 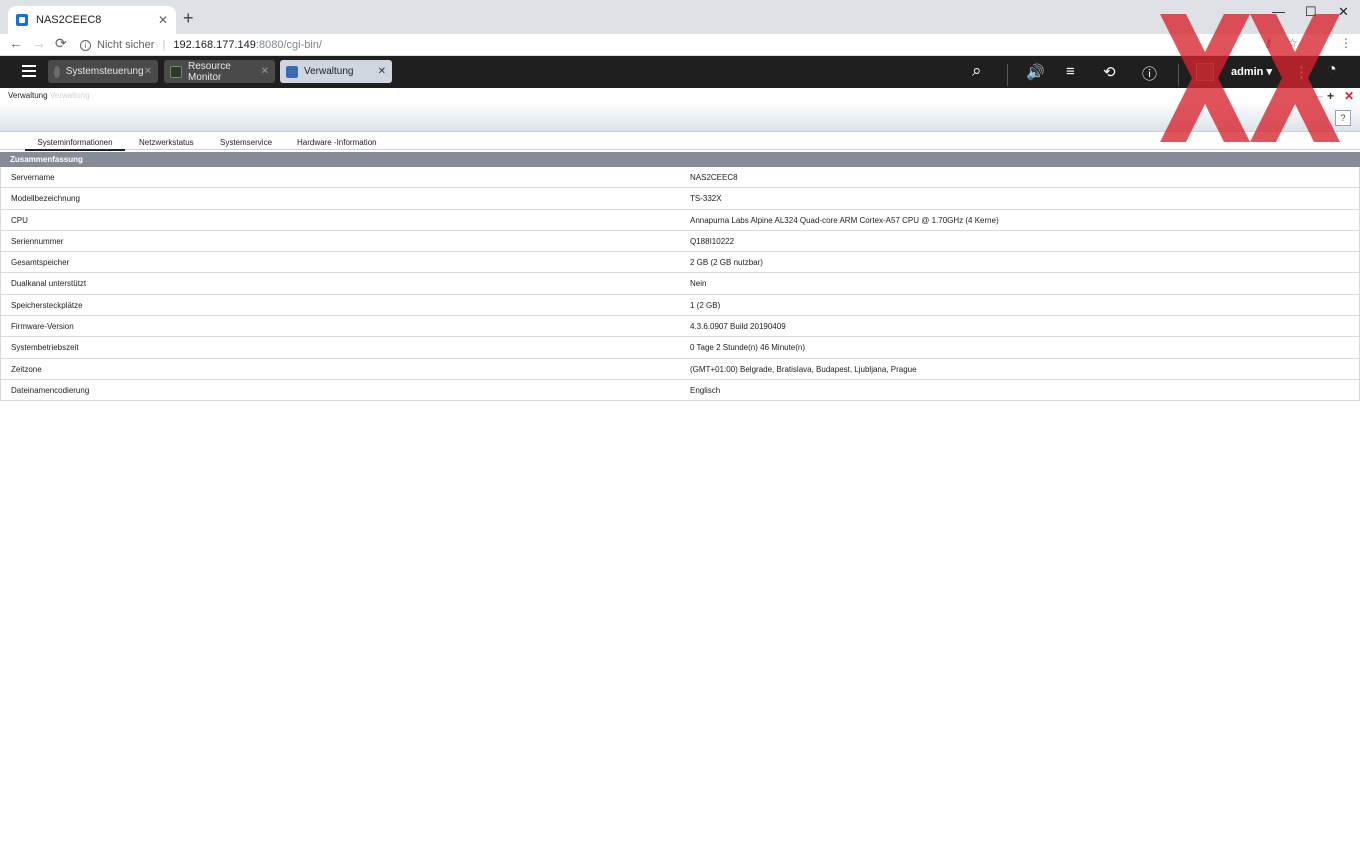 What do you see at coordinates (70, 95) in the screenshot?
I see `window-subtitle: Verwaltung` at bounding box center [70, 95].